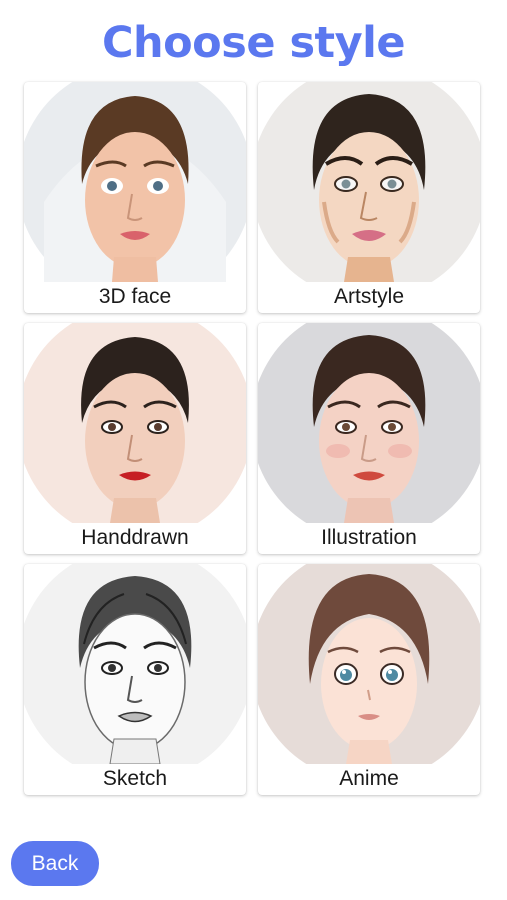 This screenshot has width=507, height=900. I want to click on style-card-anime: Anime, so click(369, 679).